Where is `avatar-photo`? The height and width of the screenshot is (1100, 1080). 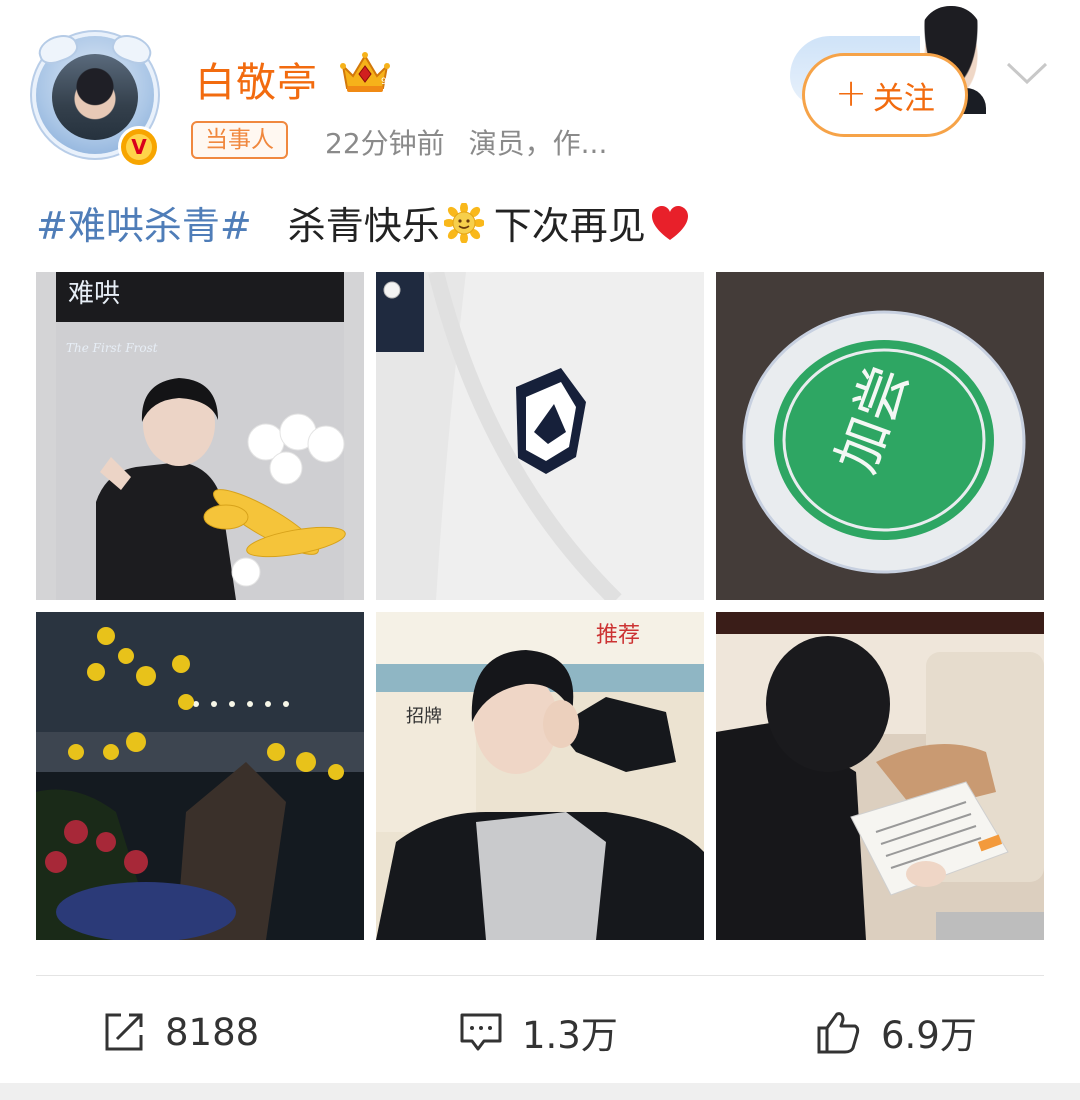
avatar-photo is located at coordinates (95, 97).